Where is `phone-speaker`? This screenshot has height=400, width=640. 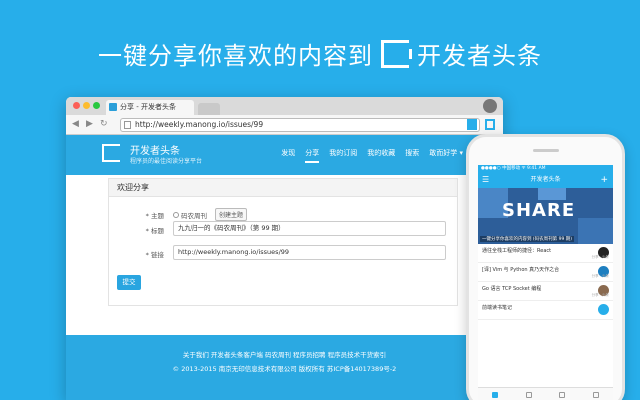
phone-speaker is located at coordinates (546, 150).